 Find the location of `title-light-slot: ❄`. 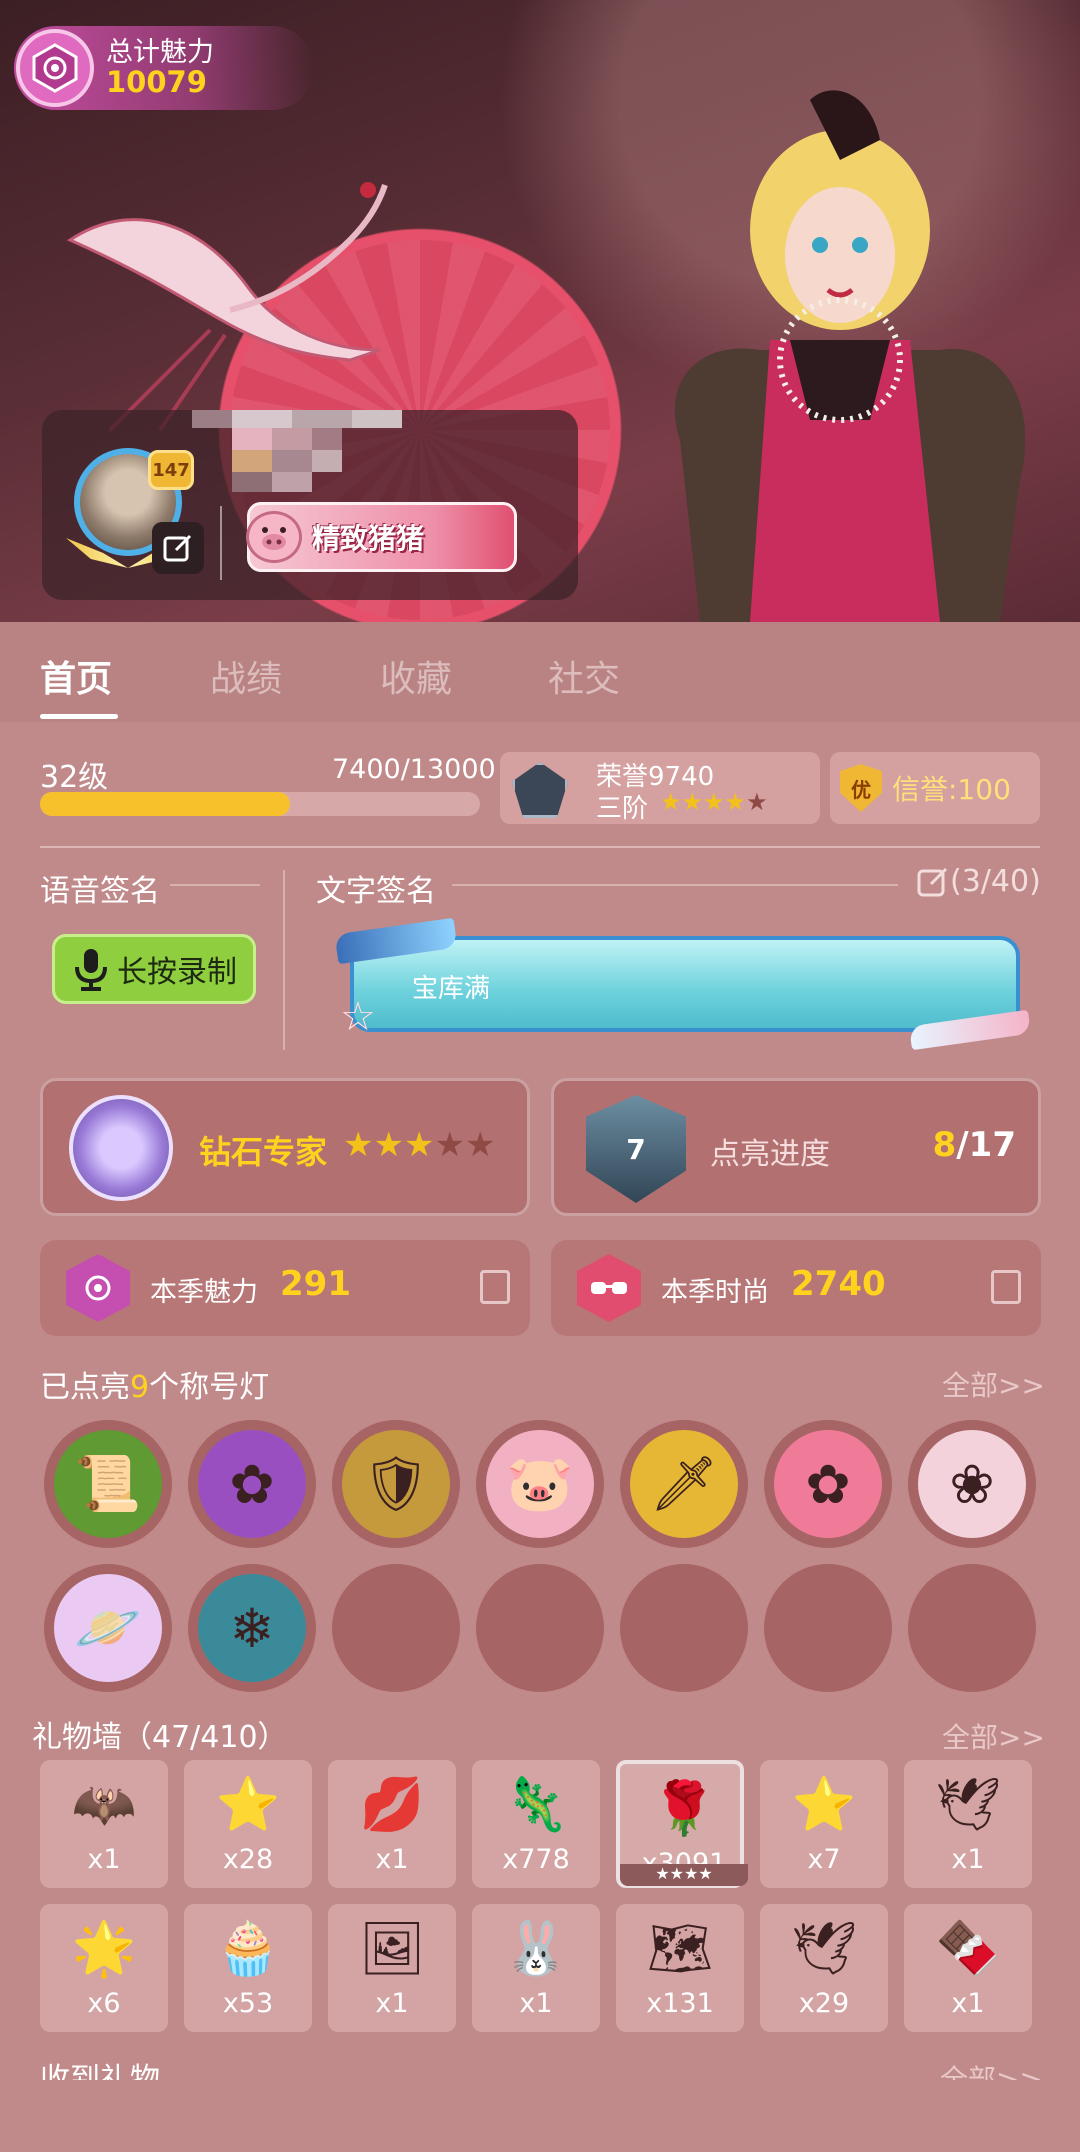

title-light-slot: ❄ is located at coordinates (252, 1628).